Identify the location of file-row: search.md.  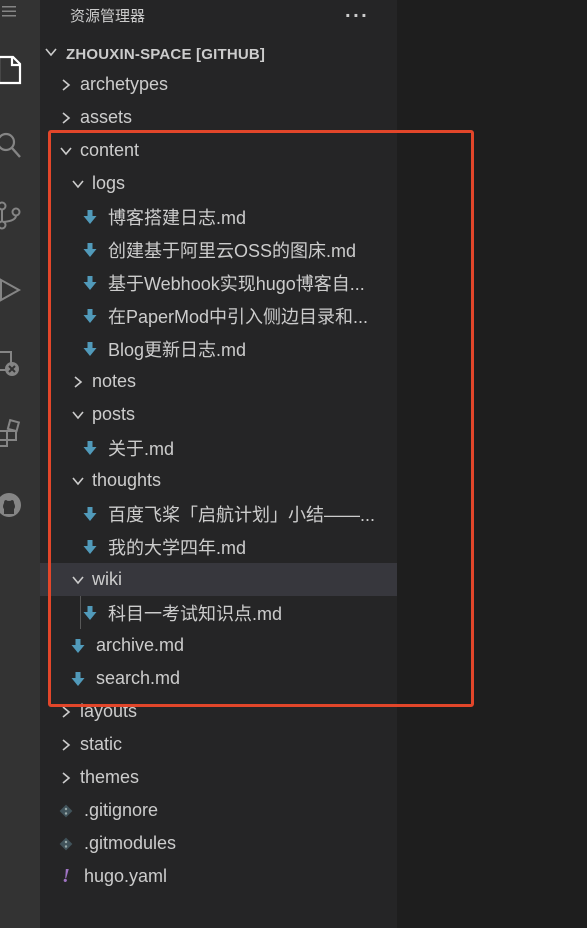
(218, 678).